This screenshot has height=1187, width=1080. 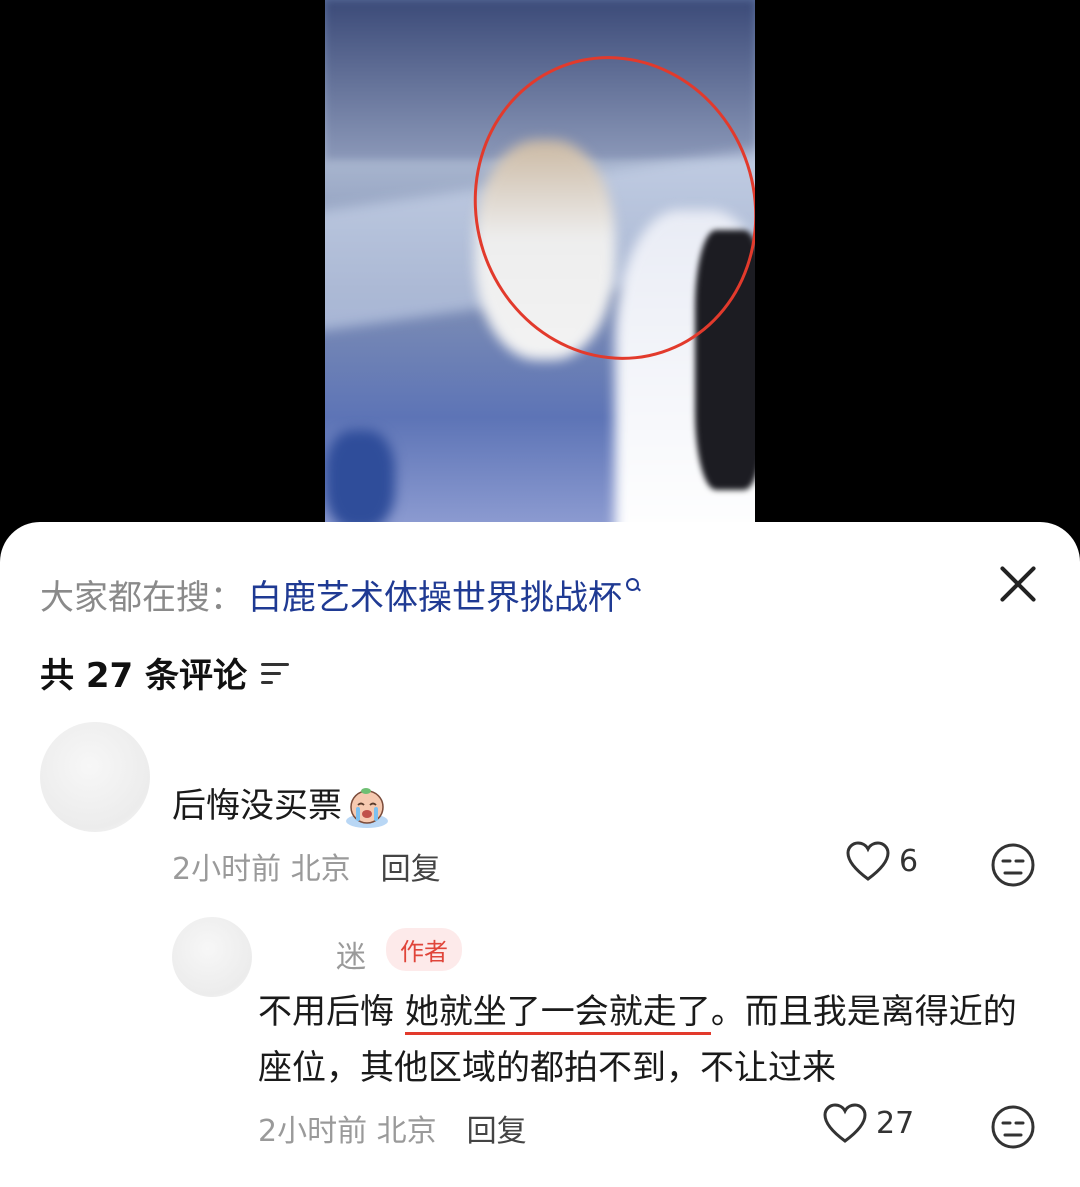 What do you see at coordinates (895, 1123) in the screenshot?
I see `like-count: 27` at bounding box center [895, 1123].